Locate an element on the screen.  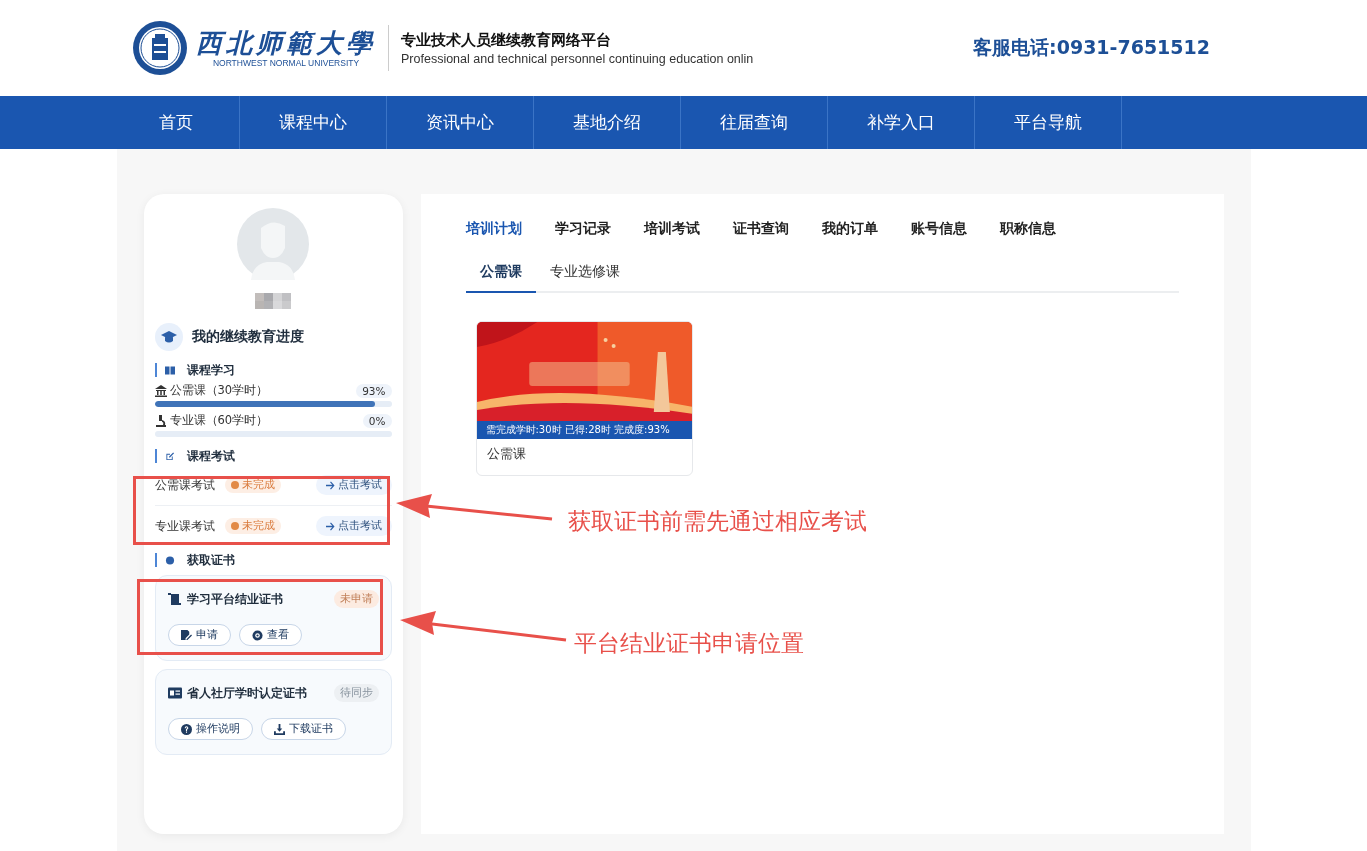
platform-subtitle: Professional and technical personnel continuing education onlin is located at coordinates (577, 58).